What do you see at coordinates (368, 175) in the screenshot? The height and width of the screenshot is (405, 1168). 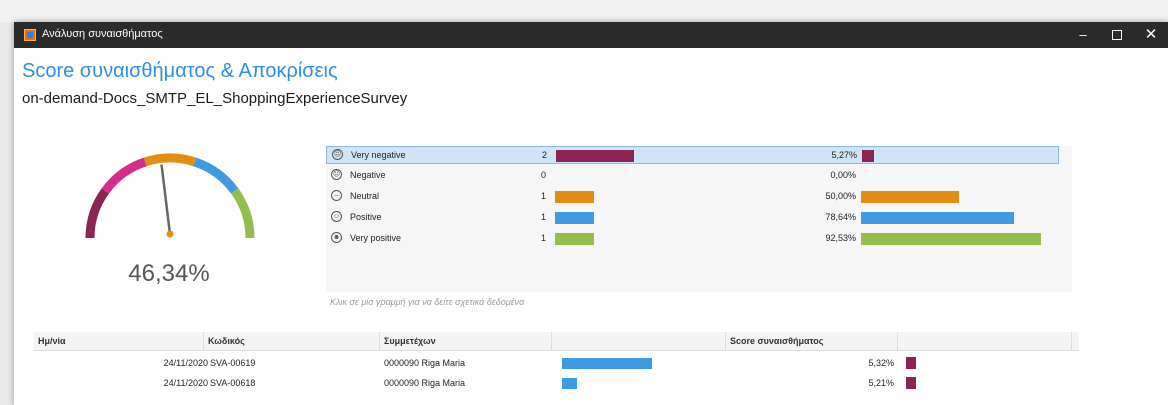 I see `row-label: Negative` at bounding box center [368, 175].